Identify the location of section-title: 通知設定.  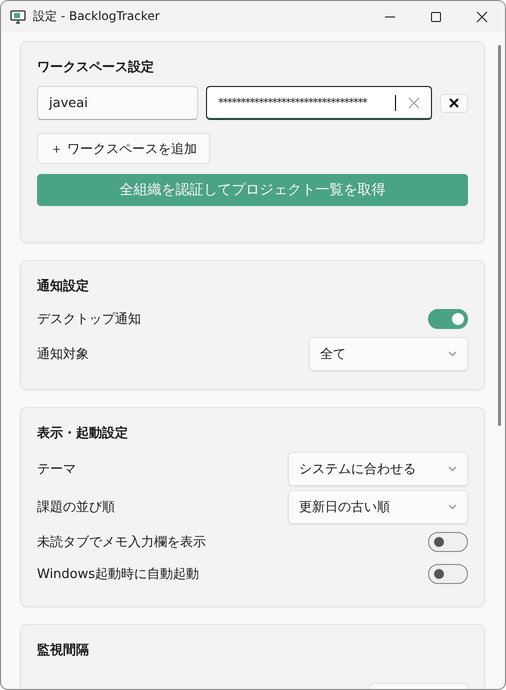
(63, 286).